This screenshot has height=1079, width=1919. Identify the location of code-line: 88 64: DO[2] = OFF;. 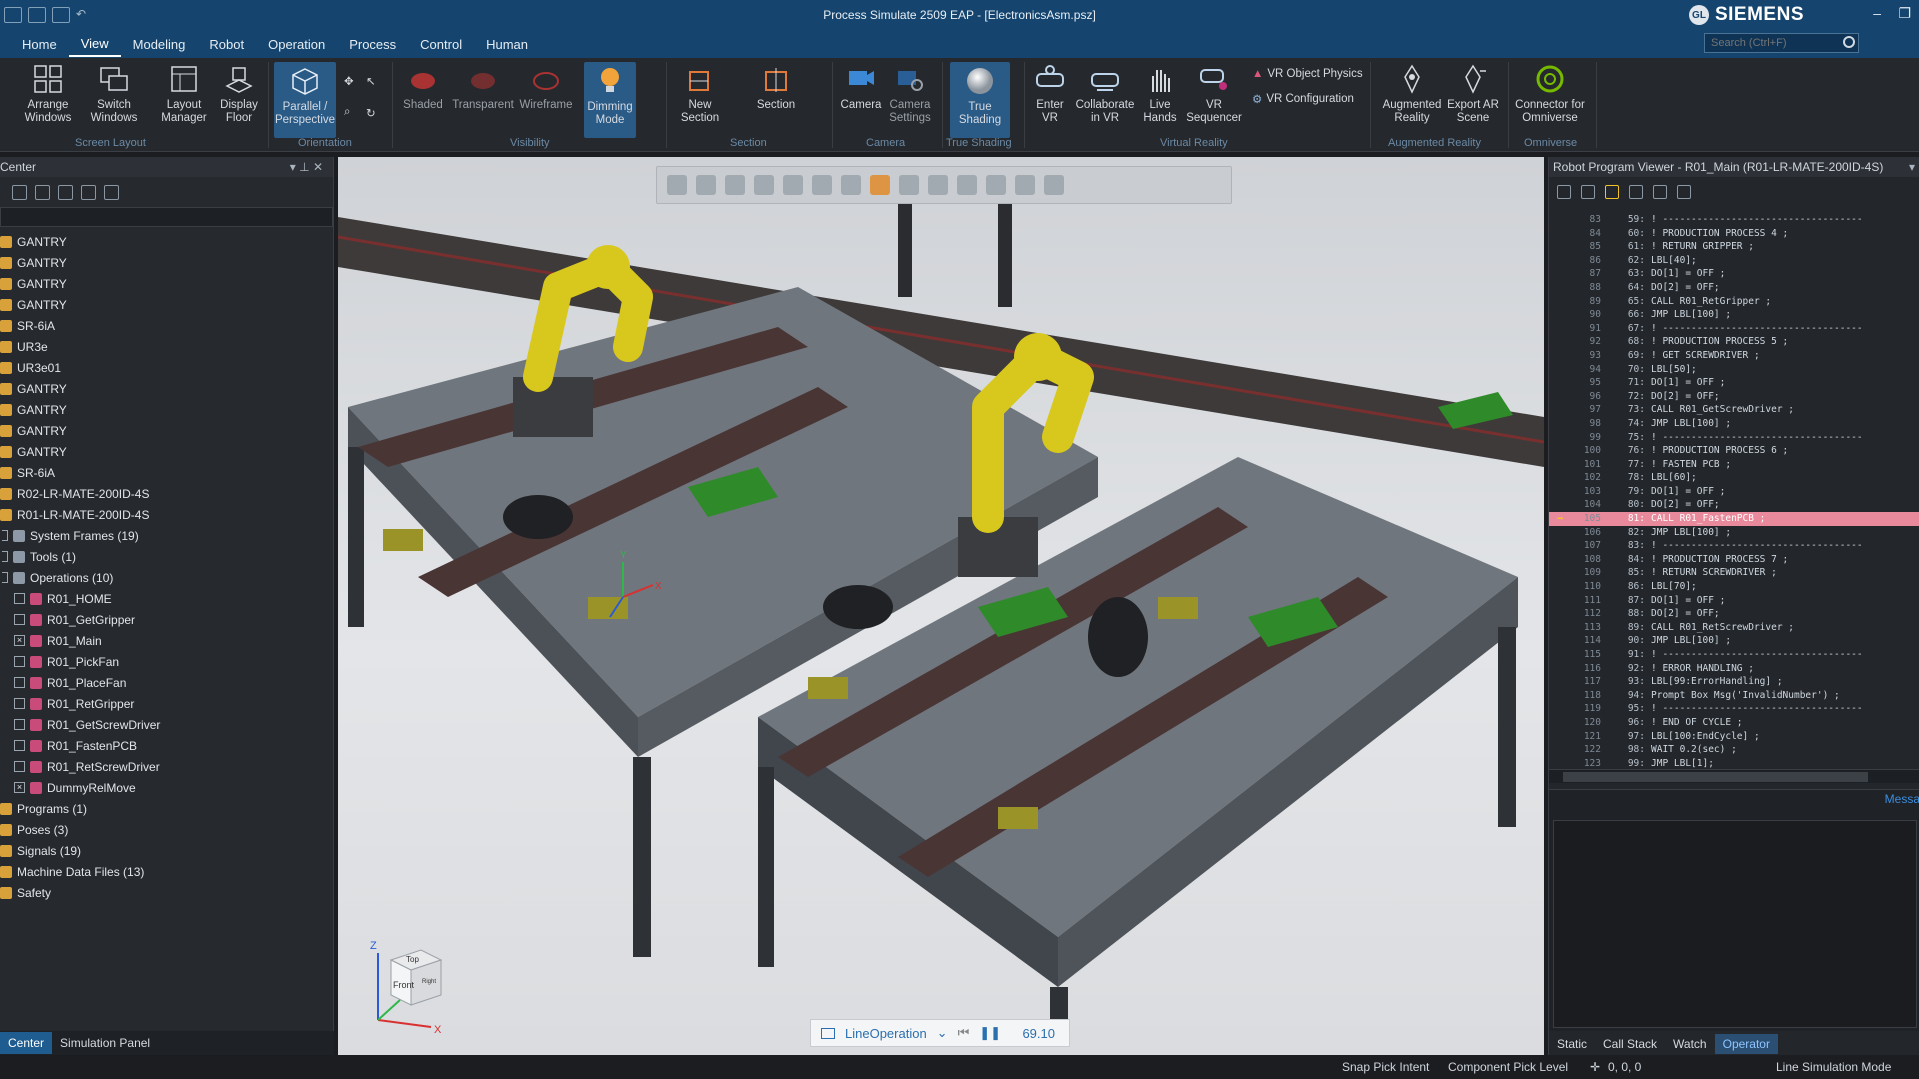
(1734, 288).